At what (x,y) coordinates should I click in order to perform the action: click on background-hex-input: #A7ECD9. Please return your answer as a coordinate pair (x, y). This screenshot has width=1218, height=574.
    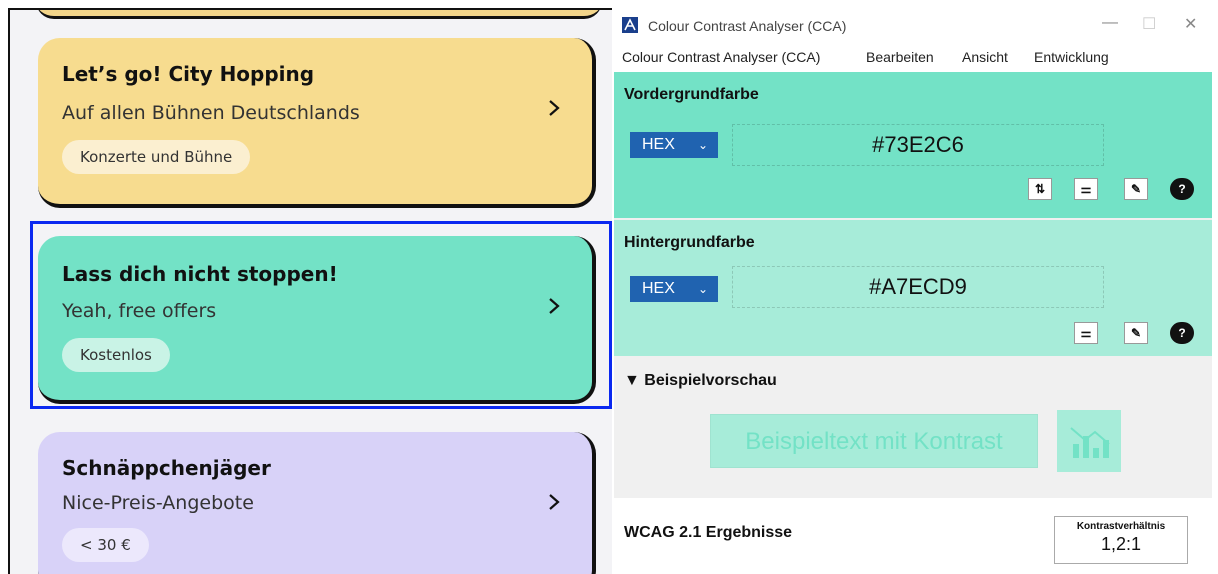
    Looking at the image, I should click on (918, 287).